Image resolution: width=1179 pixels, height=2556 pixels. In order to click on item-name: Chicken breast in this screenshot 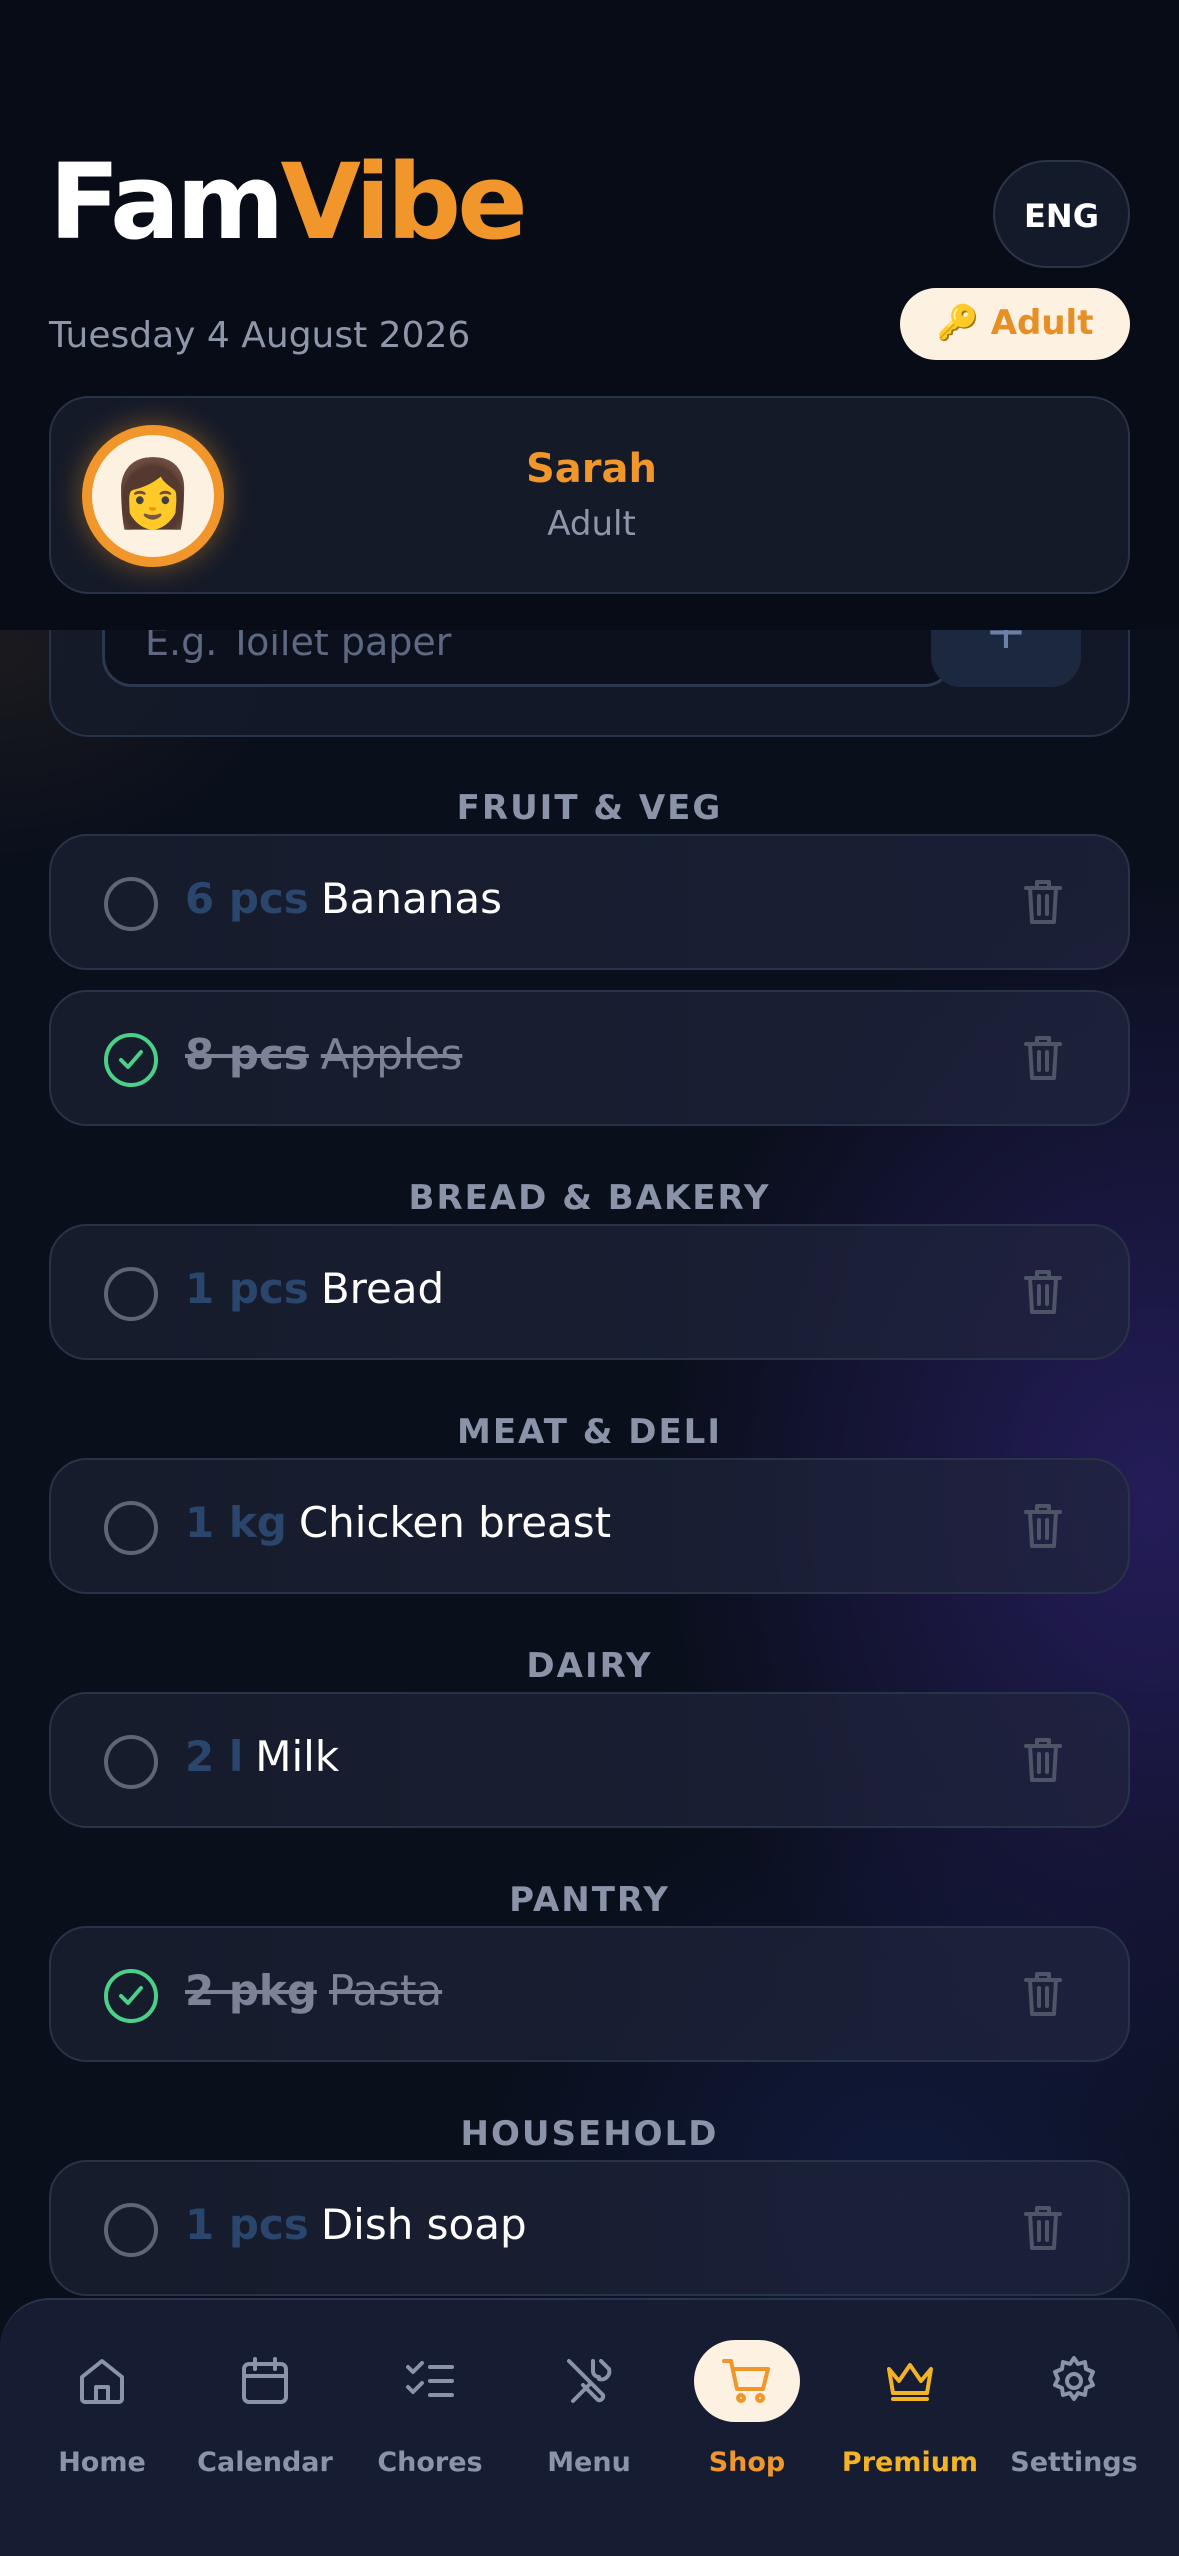, I will do `click(455, 1522)`.